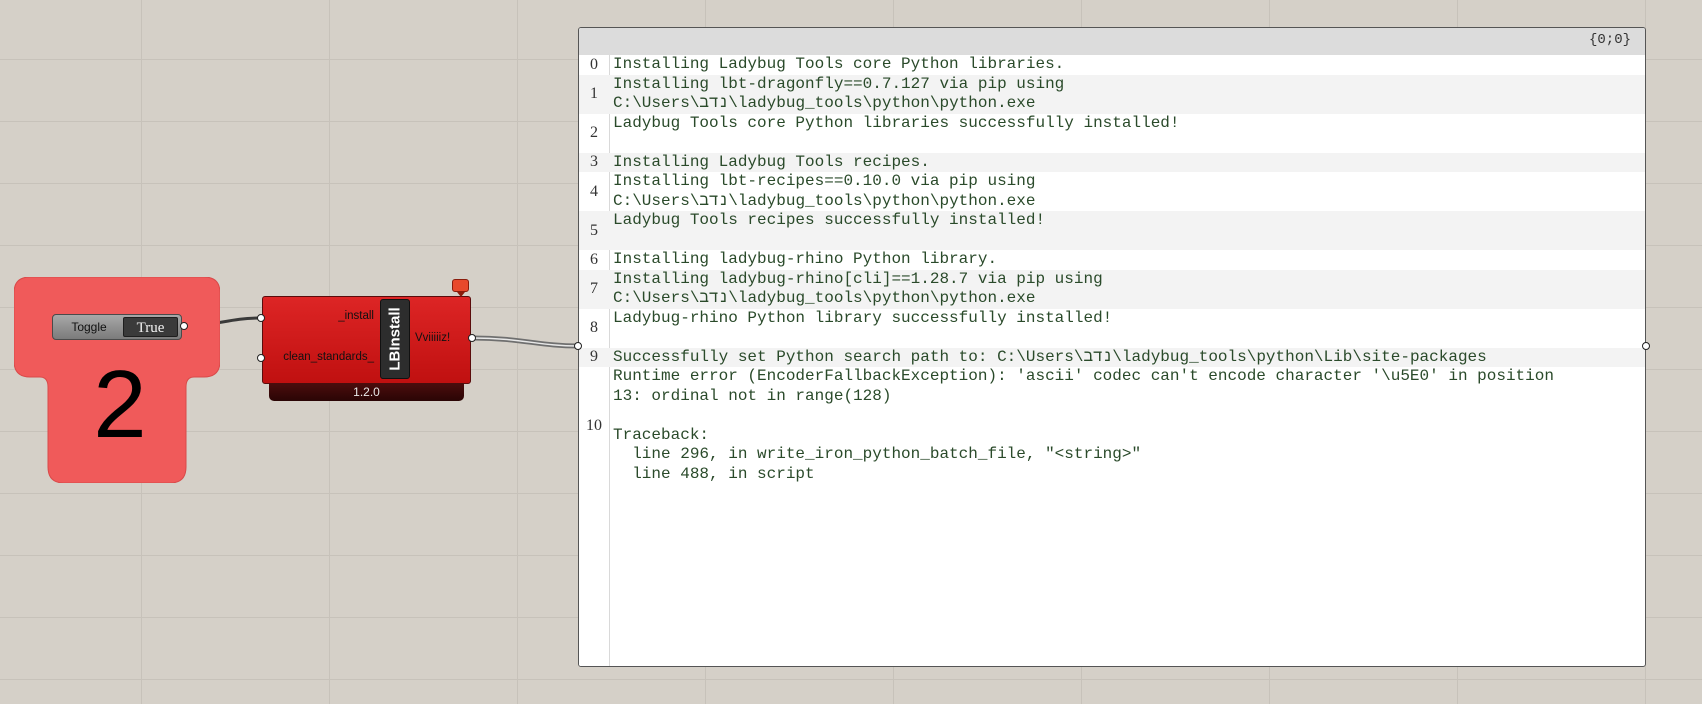 This screenshot has width=1702, height=704. Describe the element at coordinates (328, 357) in the screenshot. I see `input-clean-standards: clean_standards_` at that location.